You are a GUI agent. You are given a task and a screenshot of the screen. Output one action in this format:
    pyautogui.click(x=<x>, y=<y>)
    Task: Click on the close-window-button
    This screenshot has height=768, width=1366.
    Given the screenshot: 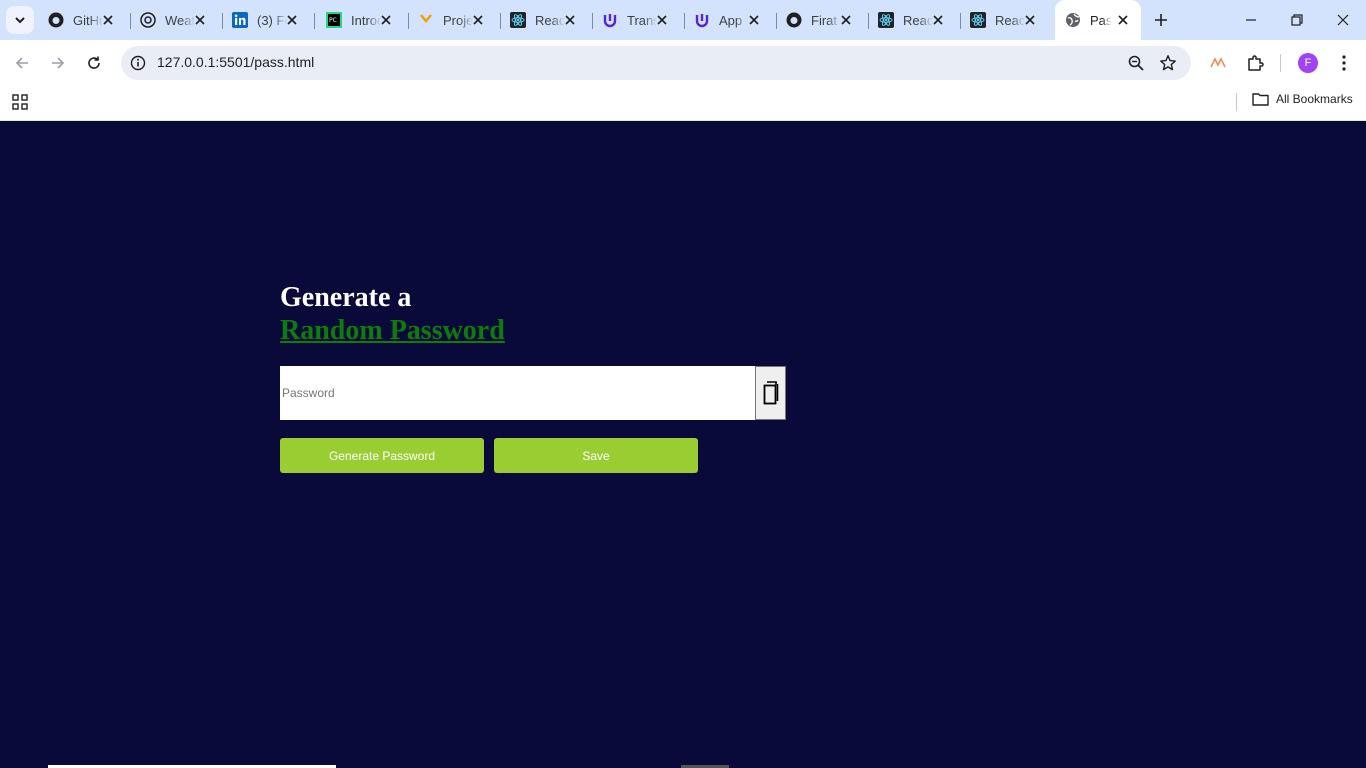 What is the action you would take?
    pyautogui.click(x=1343, y=20)
    